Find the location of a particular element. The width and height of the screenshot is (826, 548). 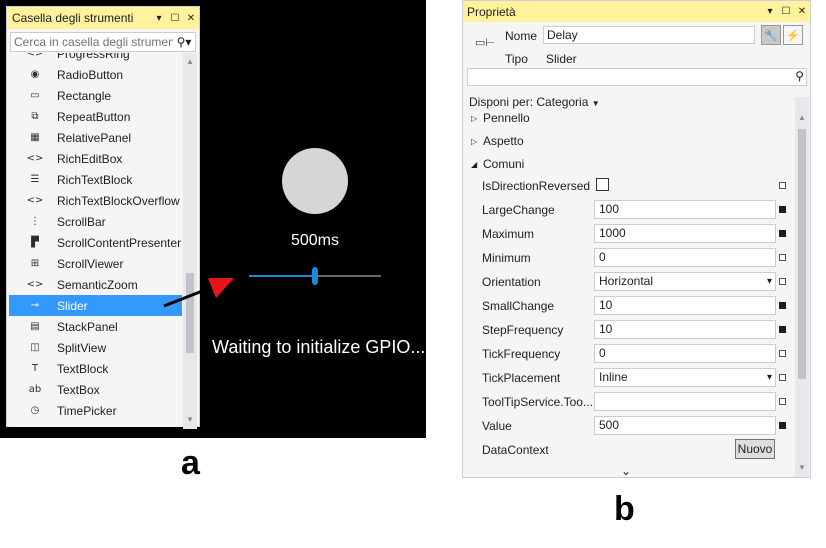

toolbox-search-input: Cerca in casella degli strumenti ⚲▾ is located at coordinates (103, 42).